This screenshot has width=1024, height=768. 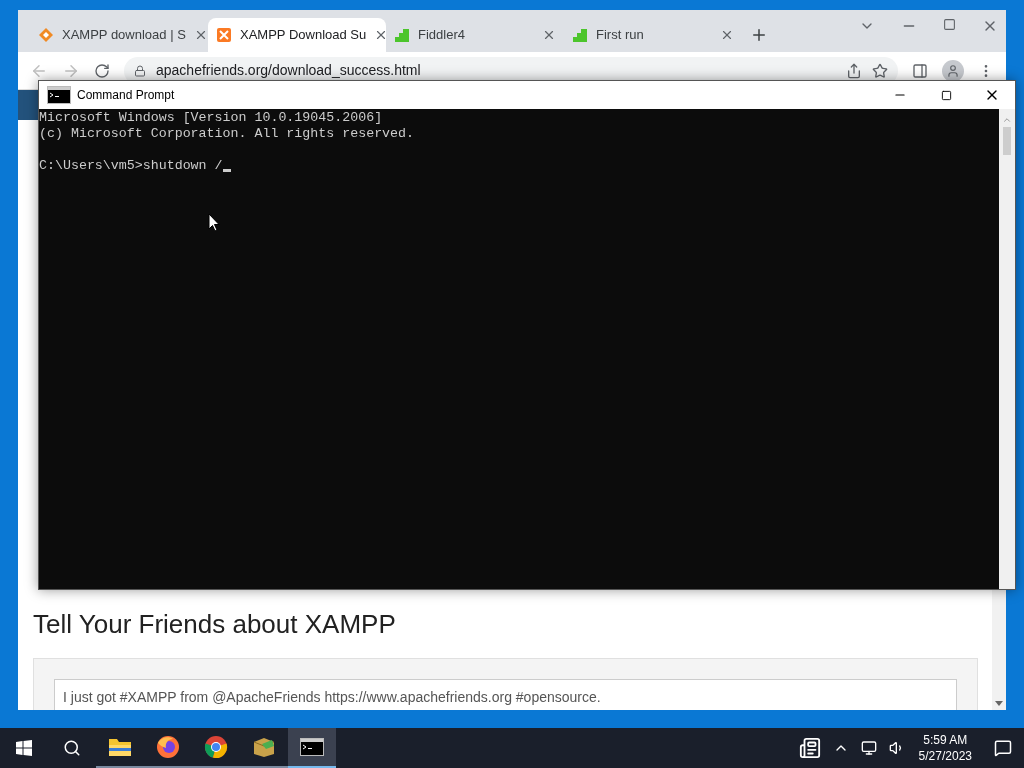 What do you see at coordinates (227, 134) in the screenshot?
I see `console-line: (c) Microsoft Corporation. All rights reserved.` at bounding box center [227, 134].